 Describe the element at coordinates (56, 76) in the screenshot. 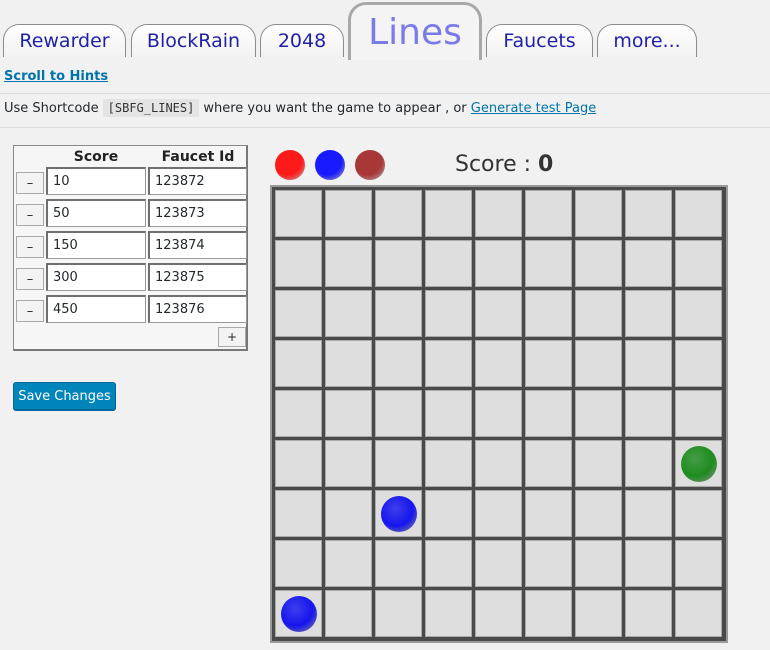

I see `scroll-to-hints-link: Scroll to Hints` at that location.